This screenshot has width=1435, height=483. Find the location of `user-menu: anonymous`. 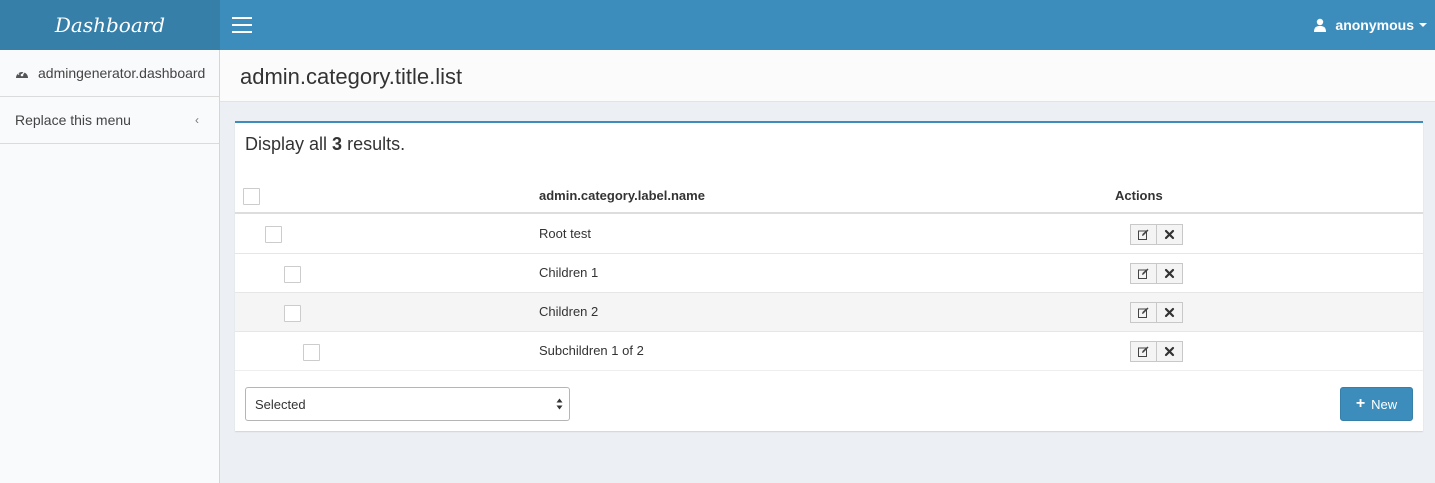

user-menu: anonymous is located at coordinates (1370, 25).